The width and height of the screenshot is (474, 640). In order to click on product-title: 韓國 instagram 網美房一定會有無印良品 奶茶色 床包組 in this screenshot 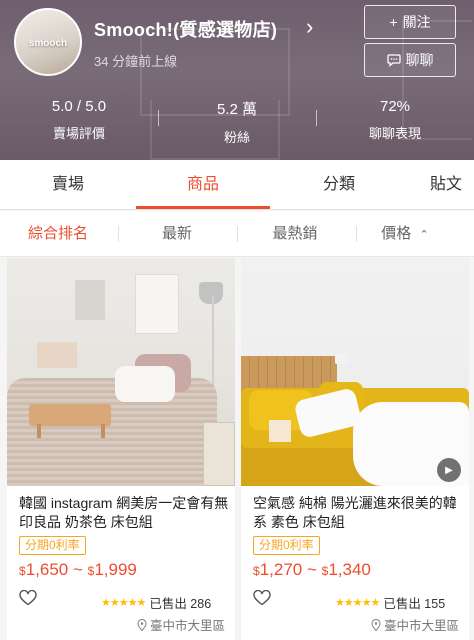, I will do `click(124, 512)`.